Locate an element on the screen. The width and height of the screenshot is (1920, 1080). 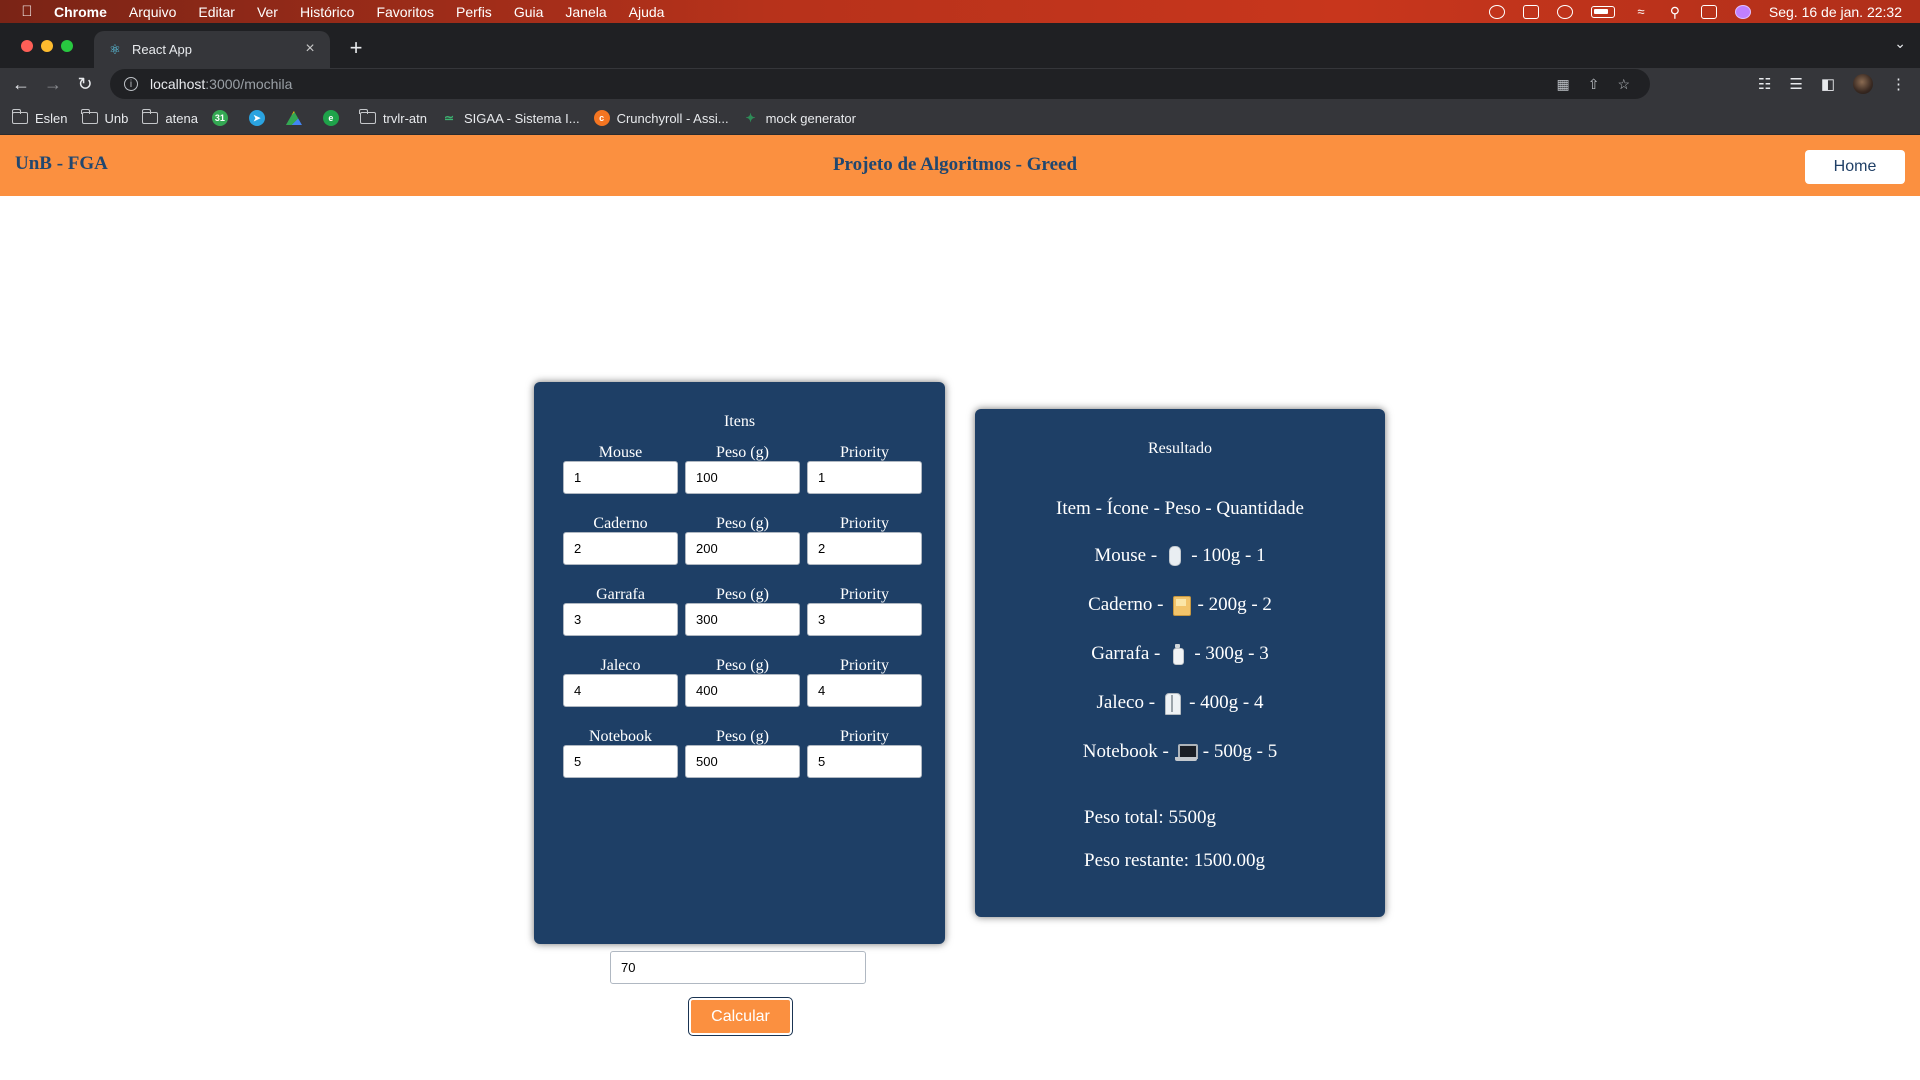
minimize-window-button is located at coordinates (47, 46).